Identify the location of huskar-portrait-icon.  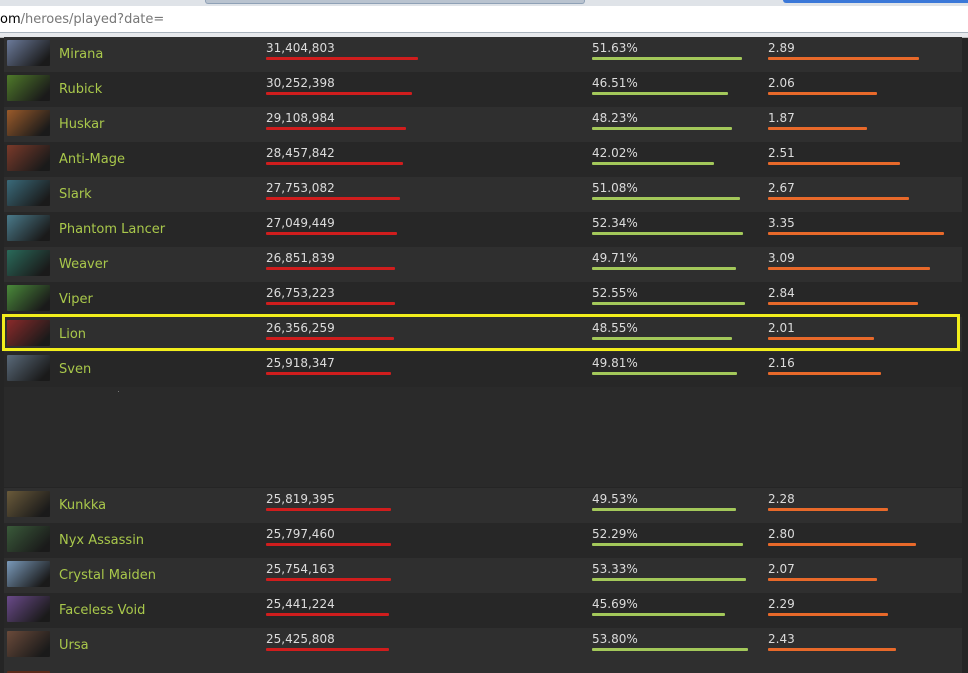
(28, 123).